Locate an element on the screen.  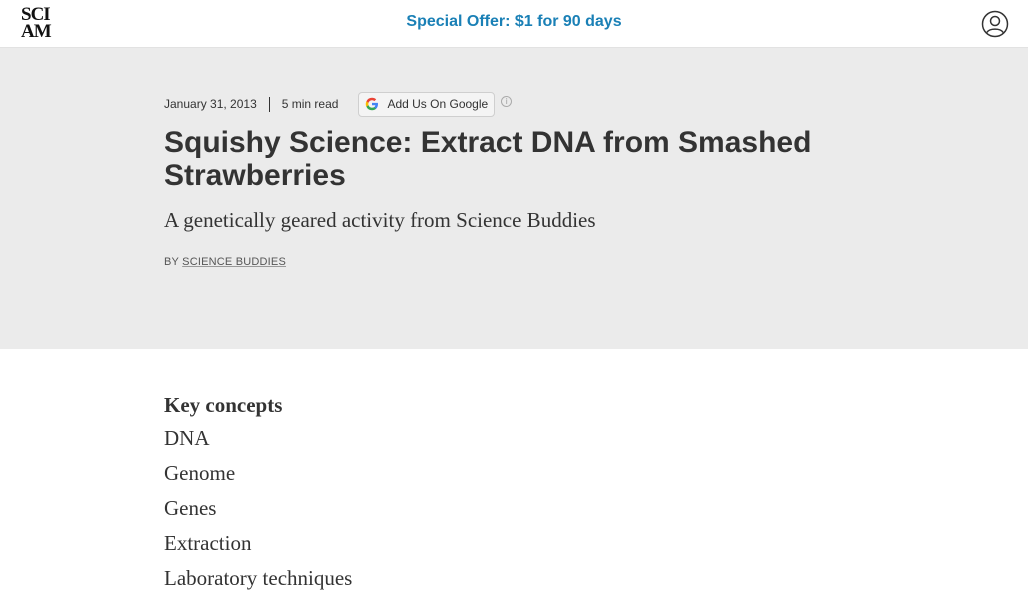
user-circle-icon is located at coordinates (995, 24).